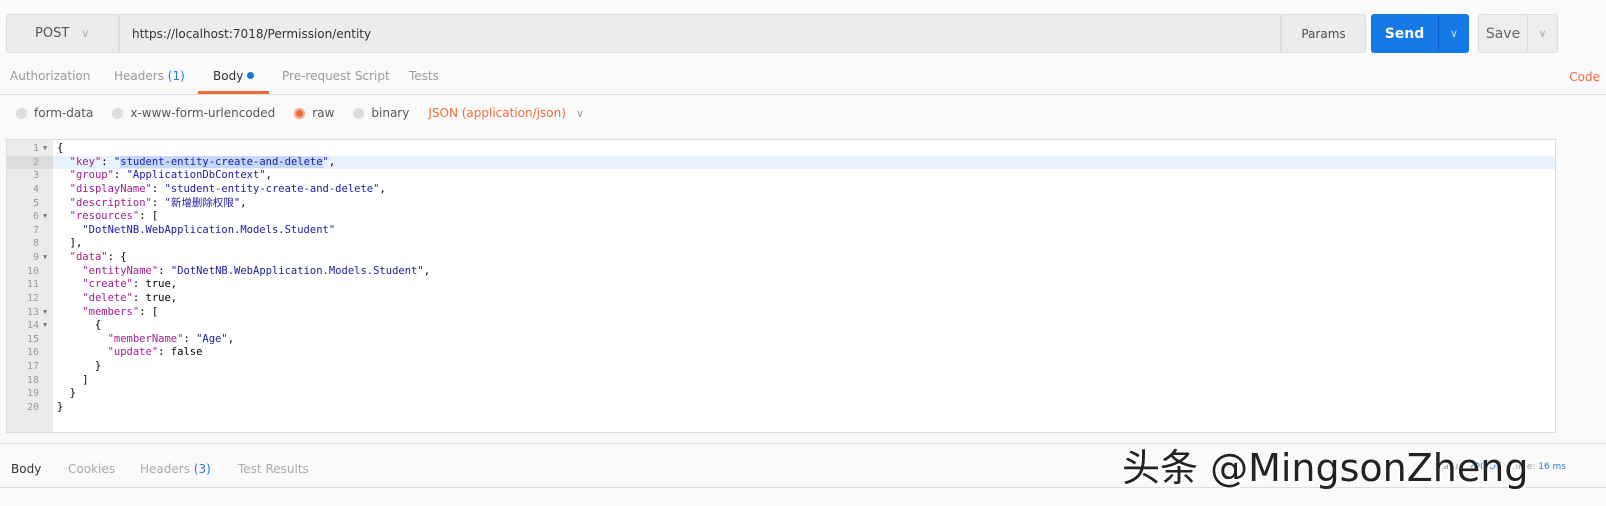 The image size is (1606, 506). I want to click on save-button: Save, so click(1503, 33).